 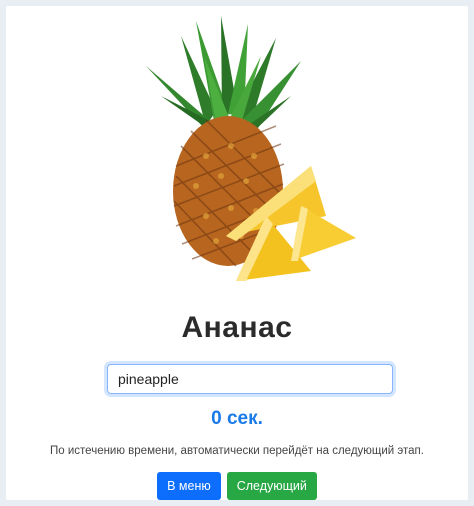 I want to click on answer-input, so click(x=250, y=379).